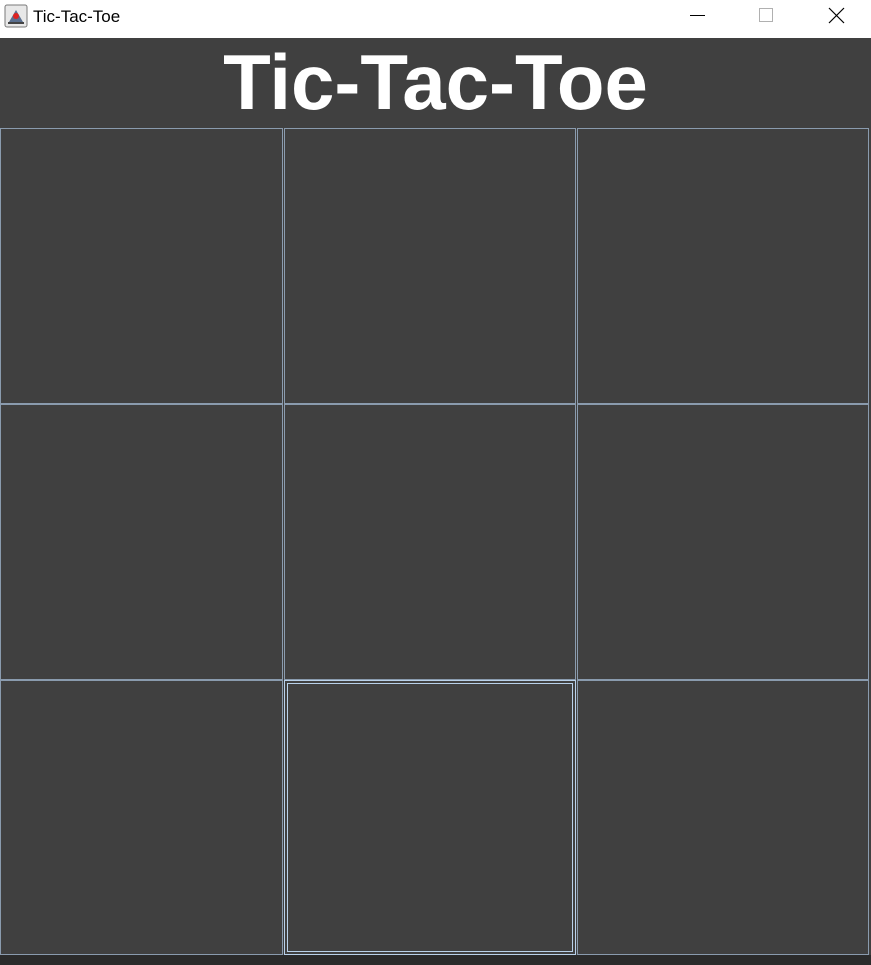 The height and width of the screenshot is (965, 871). What do you see at coordinates (430, 542) in the screenshot?
I see `board-cell-r2c2` at bounding box center [430, 542].